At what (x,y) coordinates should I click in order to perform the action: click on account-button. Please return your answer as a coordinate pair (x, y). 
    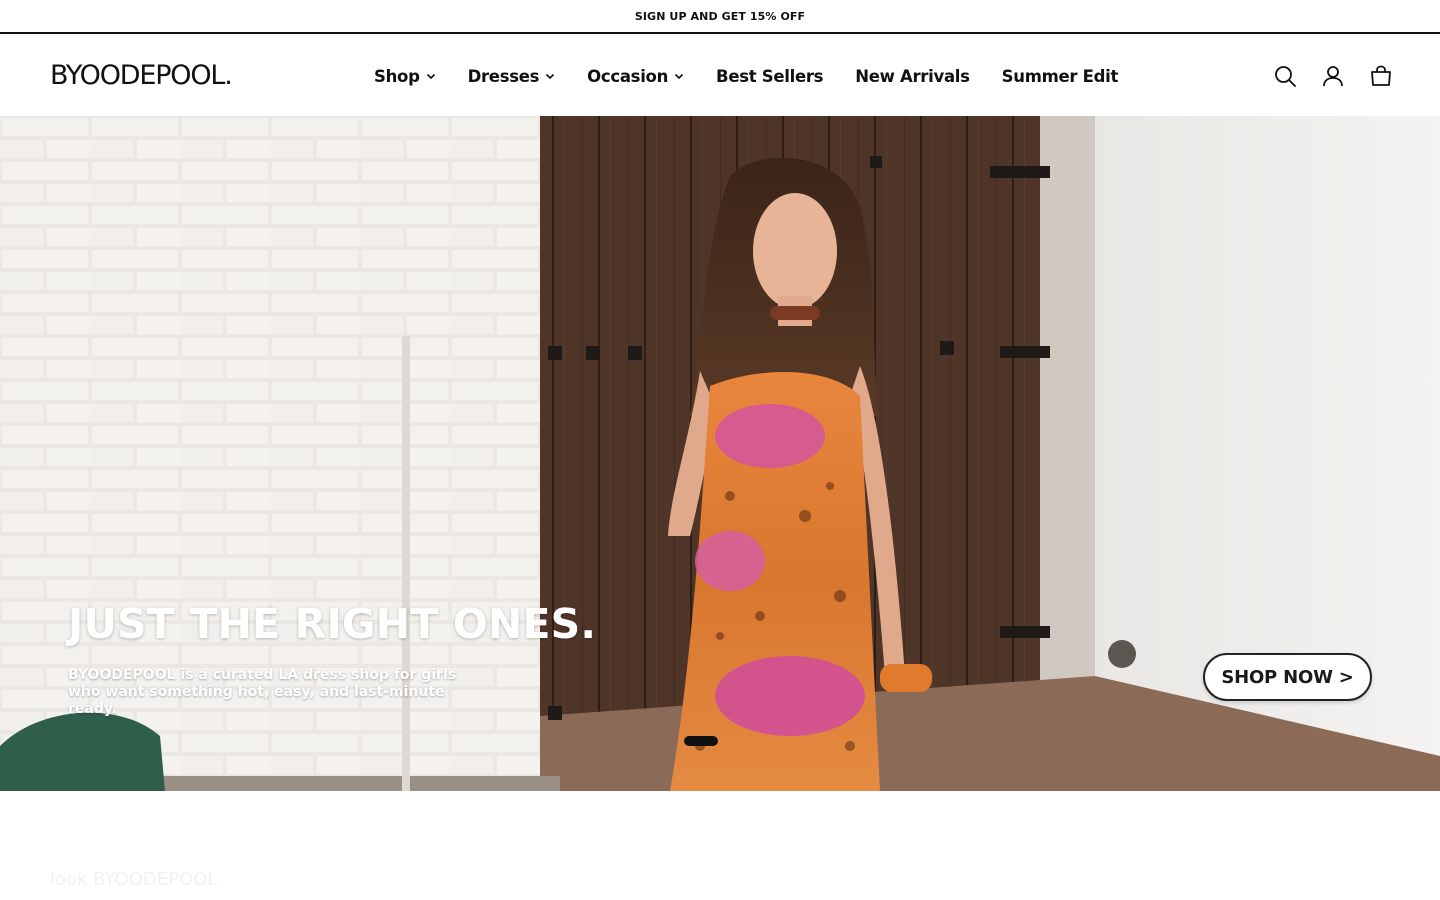
    Looking at the image, I should click on (1333, 76).